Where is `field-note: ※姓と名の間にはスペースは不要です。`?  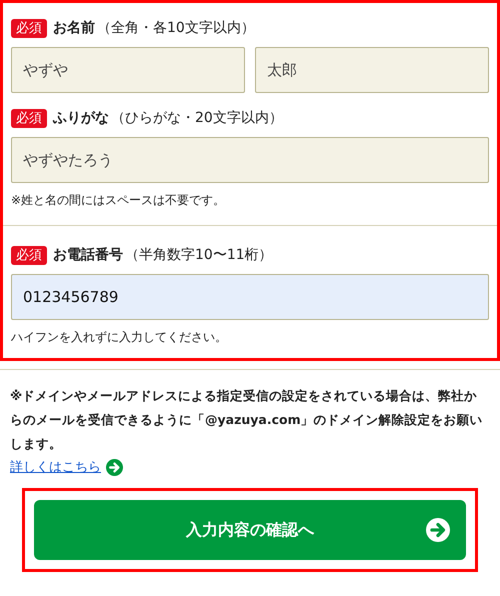
field-note: ※姓と名の間にはスペースは不要です。 is located at coordinates (118, 200).